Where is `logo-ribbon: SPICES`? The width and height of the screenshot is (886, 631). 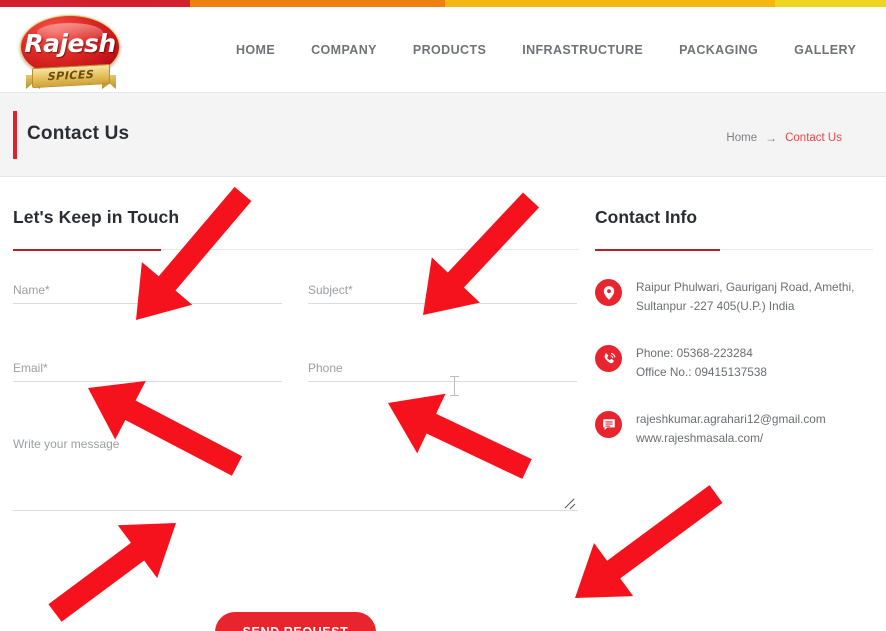
logo-ribbon: SPICES is located at coordinates (71, 76).